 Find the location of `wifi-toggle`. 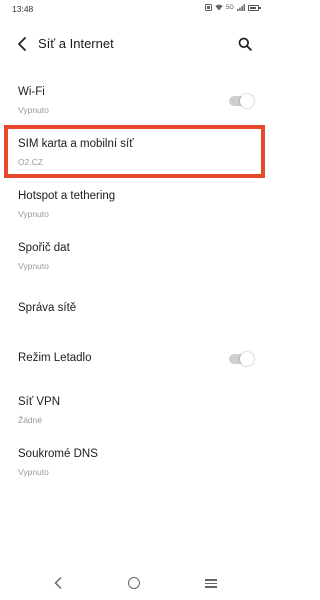

wifi-toggle is located at coordinates (241, 101).